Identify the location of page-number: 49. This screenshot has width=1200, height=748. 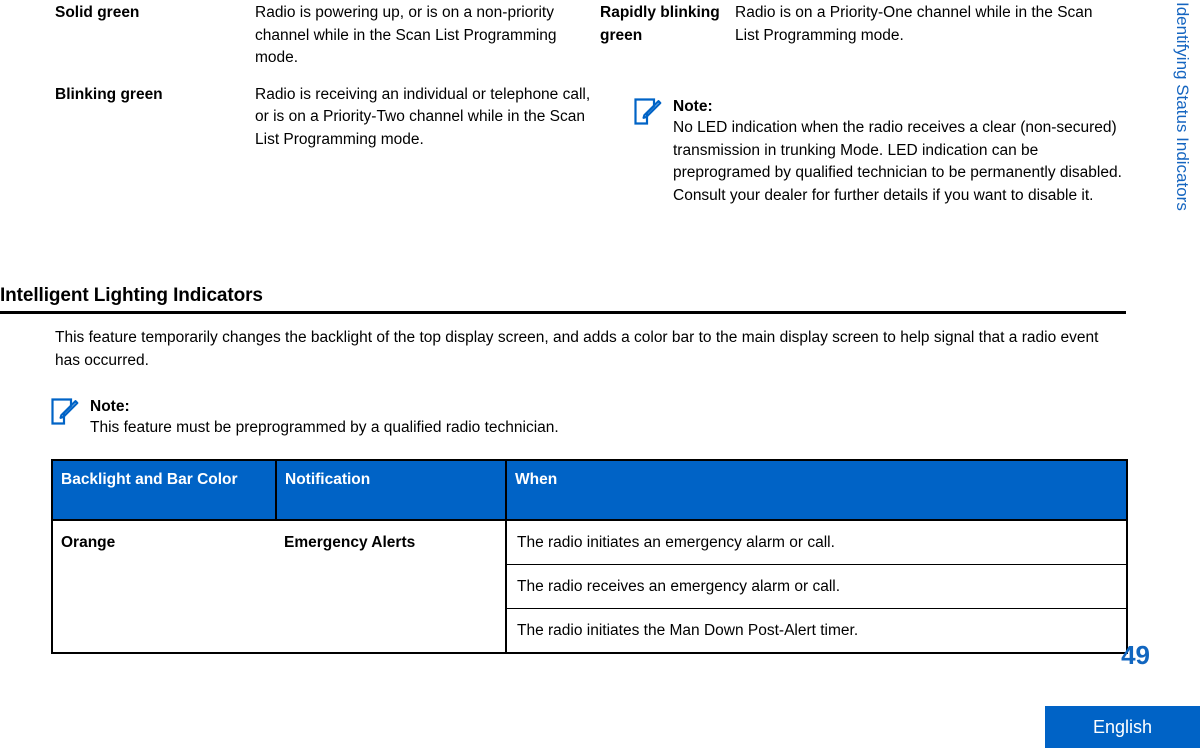
(1135, 655).